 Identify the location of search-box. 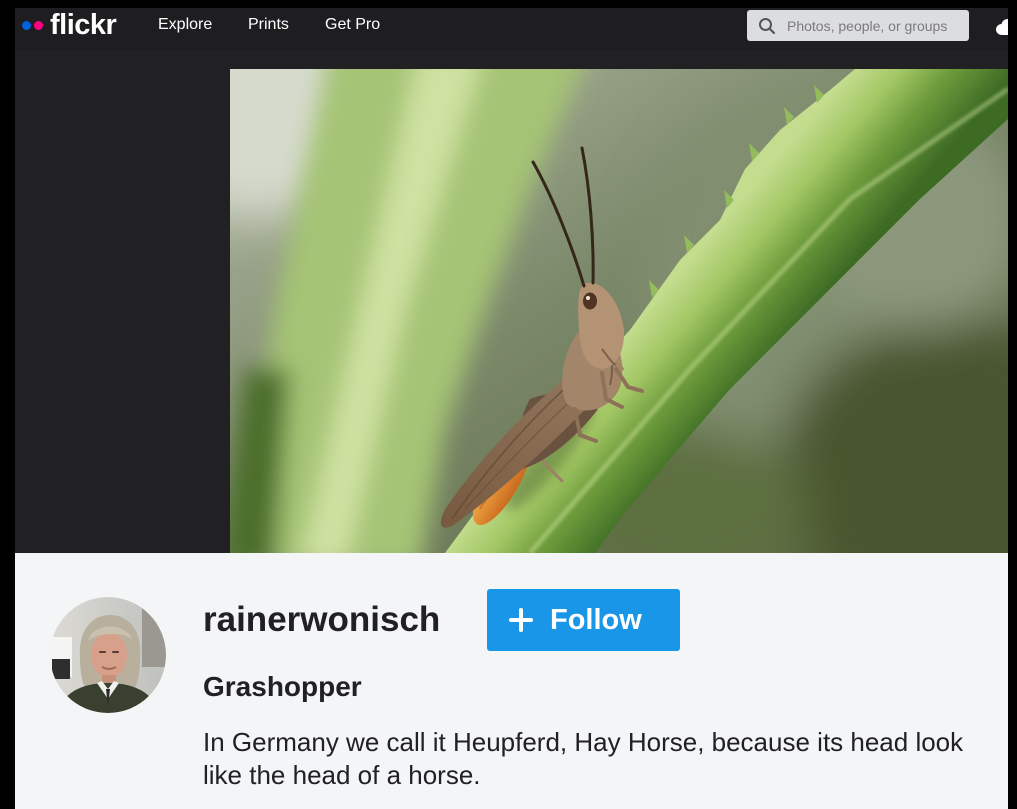
(858, 25).